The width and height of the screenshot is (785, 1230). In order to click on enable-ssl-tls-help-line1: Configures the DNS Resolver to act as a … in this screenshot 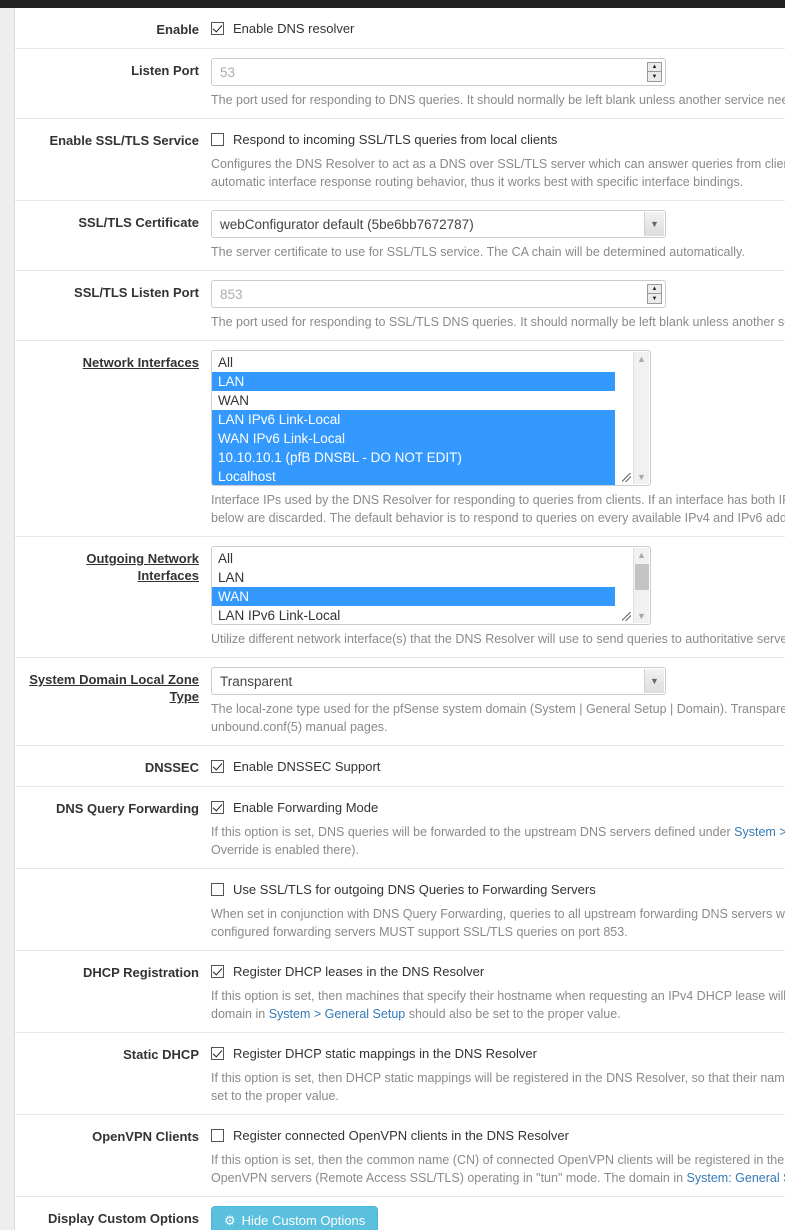, I will do `click(498, 164)`.